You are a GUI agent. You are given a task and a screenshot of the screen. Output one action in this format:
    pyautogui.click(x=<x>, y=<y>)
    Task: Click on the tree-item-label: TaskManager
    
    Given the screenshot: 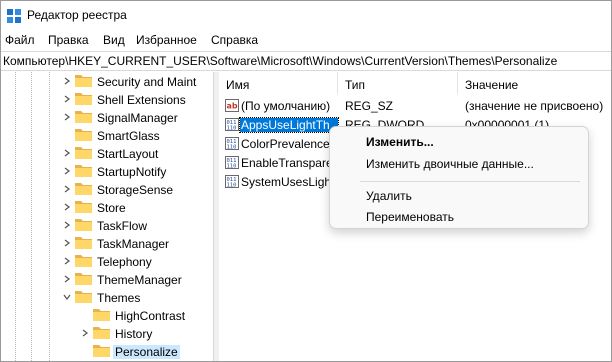 What is the action you would take?
    pyautogui.click(x=133, y=244)
    